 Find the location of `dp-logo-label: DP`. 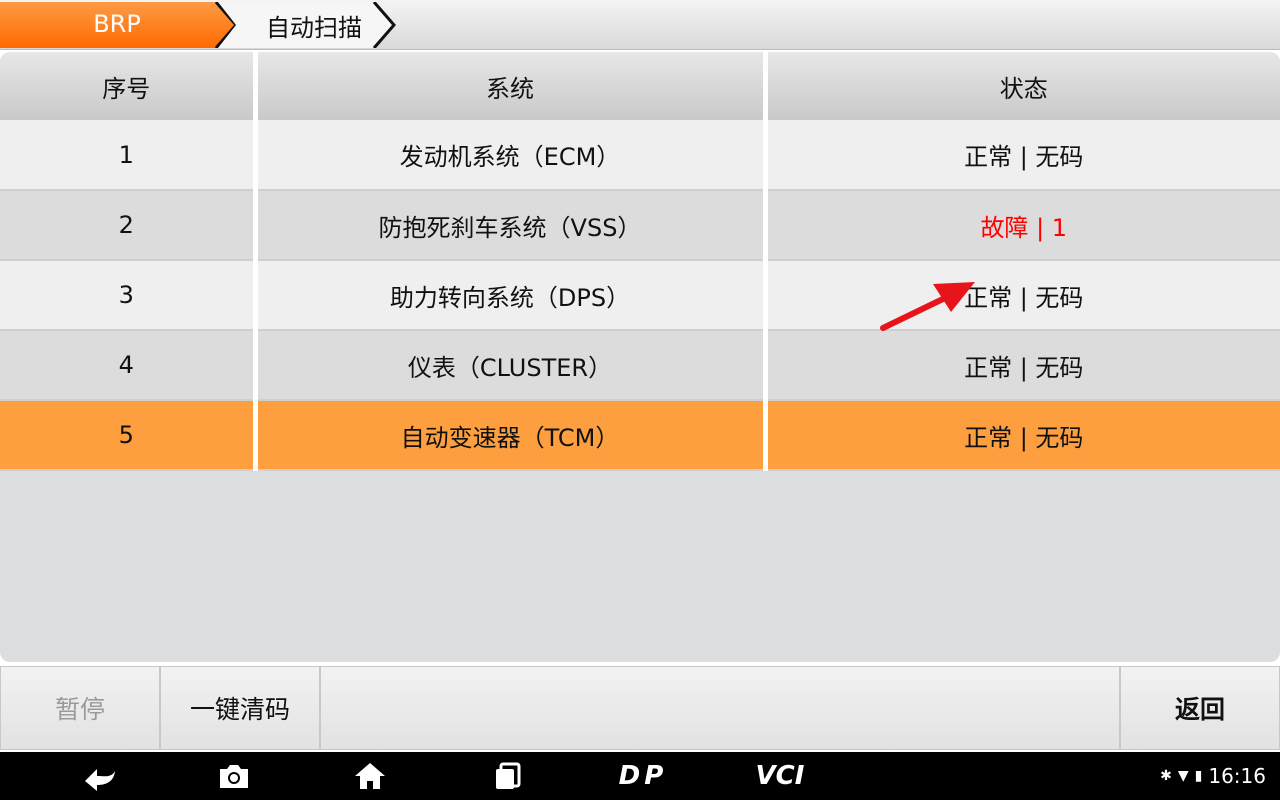

dp-logo-label: DP is located at coordinates (643, 776).